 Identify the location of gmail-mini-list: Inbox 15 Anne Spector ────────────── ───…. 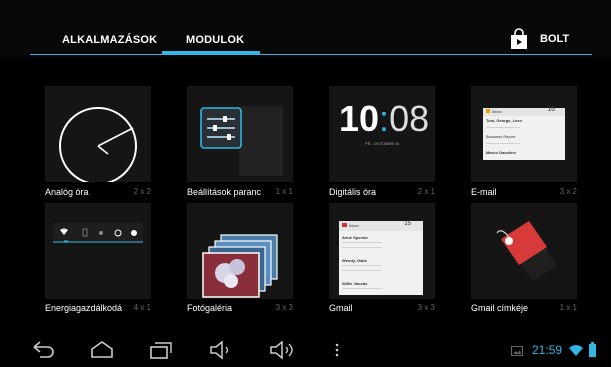
(381, 258).